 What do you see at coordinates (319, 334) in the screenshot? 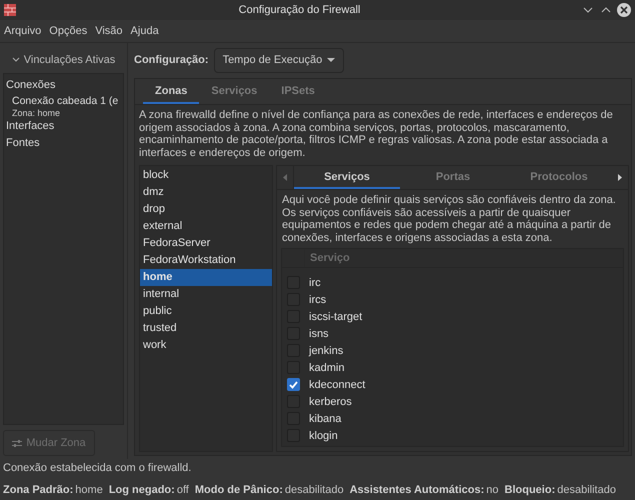
I see `service-name: isns` at bounding box center [319, 334].